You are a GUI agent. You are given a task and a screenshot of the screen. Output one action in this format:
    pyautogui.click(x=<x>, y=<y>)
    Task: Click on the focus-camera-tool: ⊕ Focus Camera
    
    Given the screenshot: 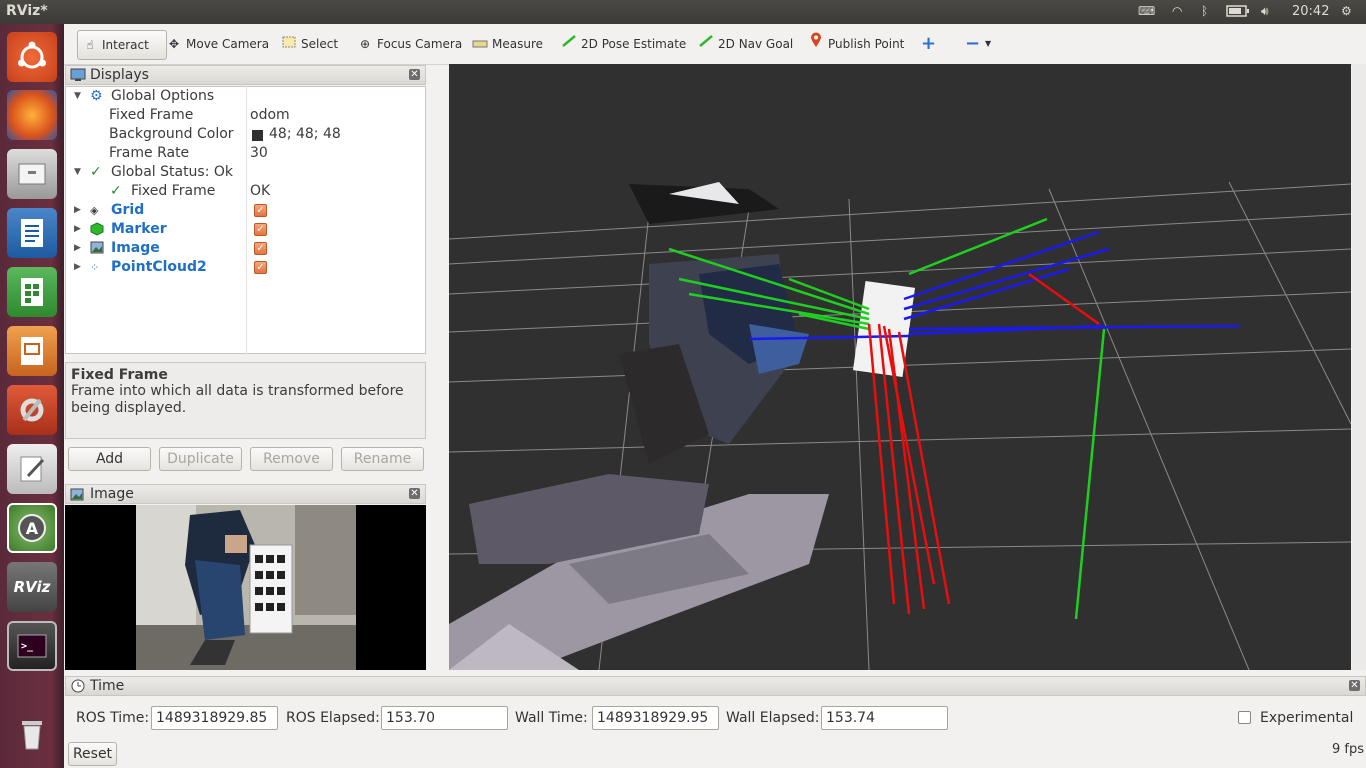 What is the action you would take?
    pyautogui.click(x=409, y=44)
    